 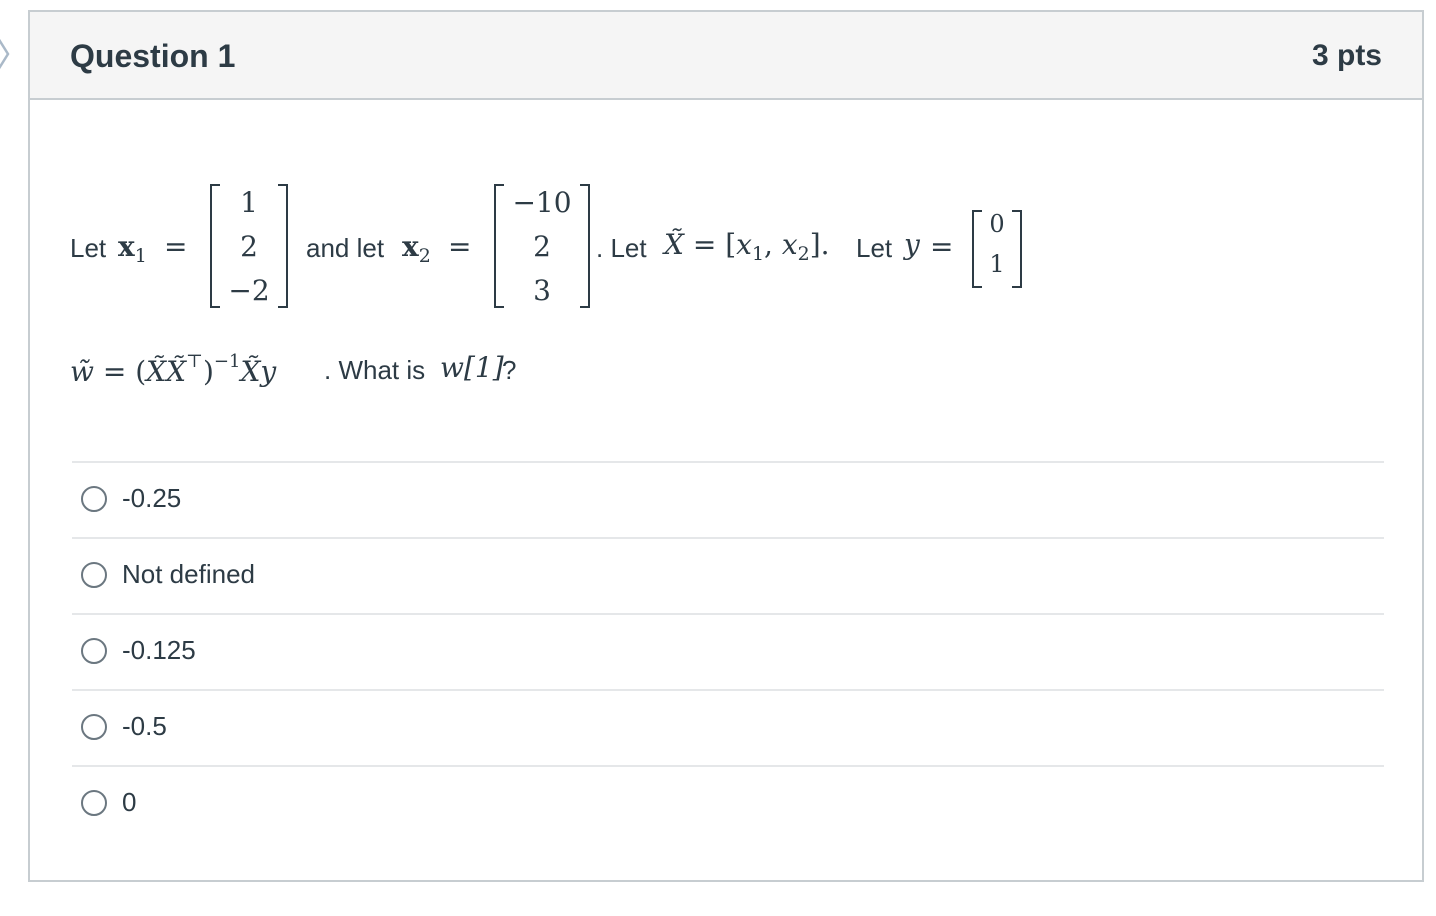 I want to click on x1-symbol: x1, so click(x=132, y=248).